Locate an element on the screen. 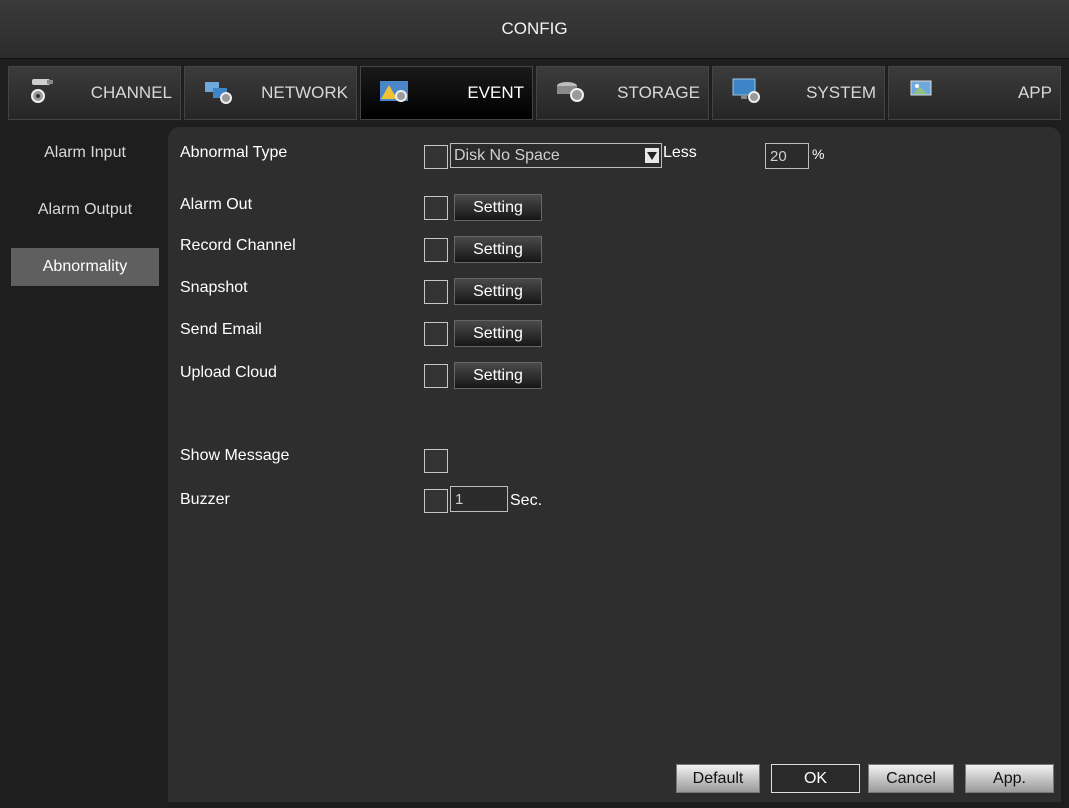 This screenshot has height=808, width=1069. upload-cloud-setting-button: Setting is located at coordinates (498, 375).